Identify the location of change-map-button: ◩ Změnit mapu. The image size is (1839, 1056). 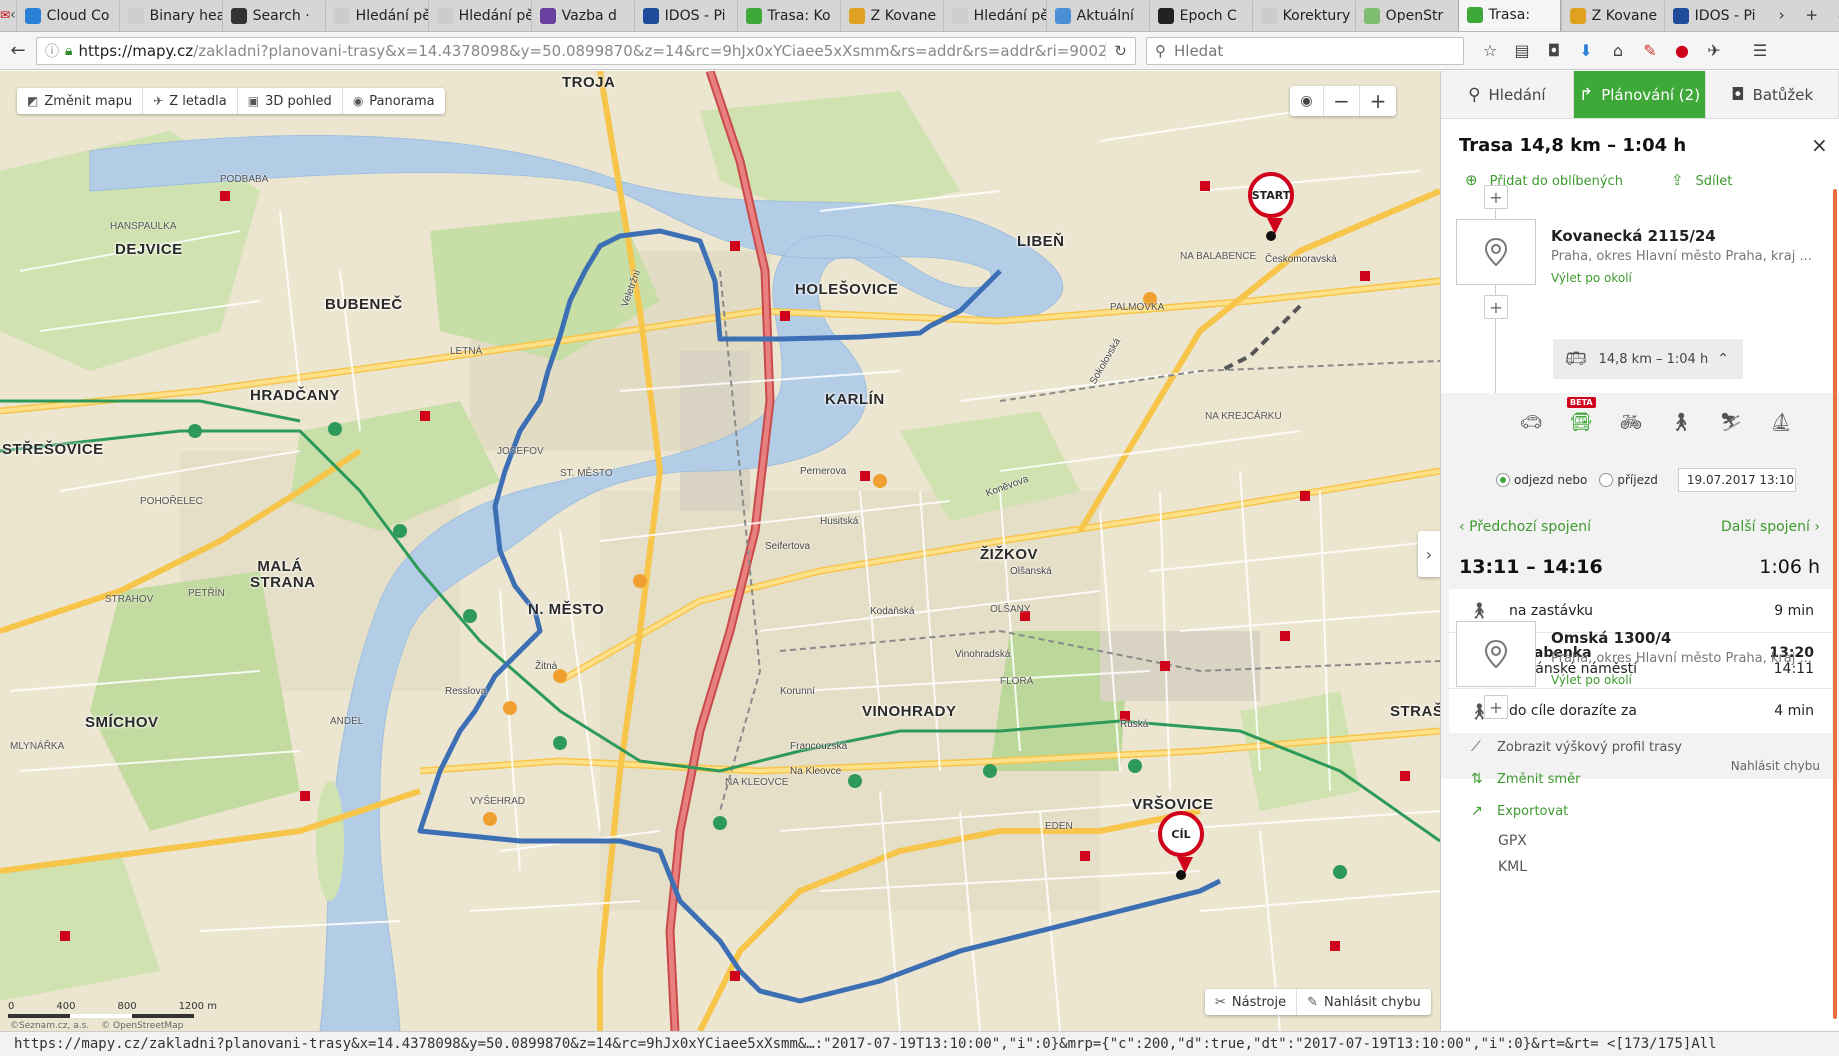
(80, 101).